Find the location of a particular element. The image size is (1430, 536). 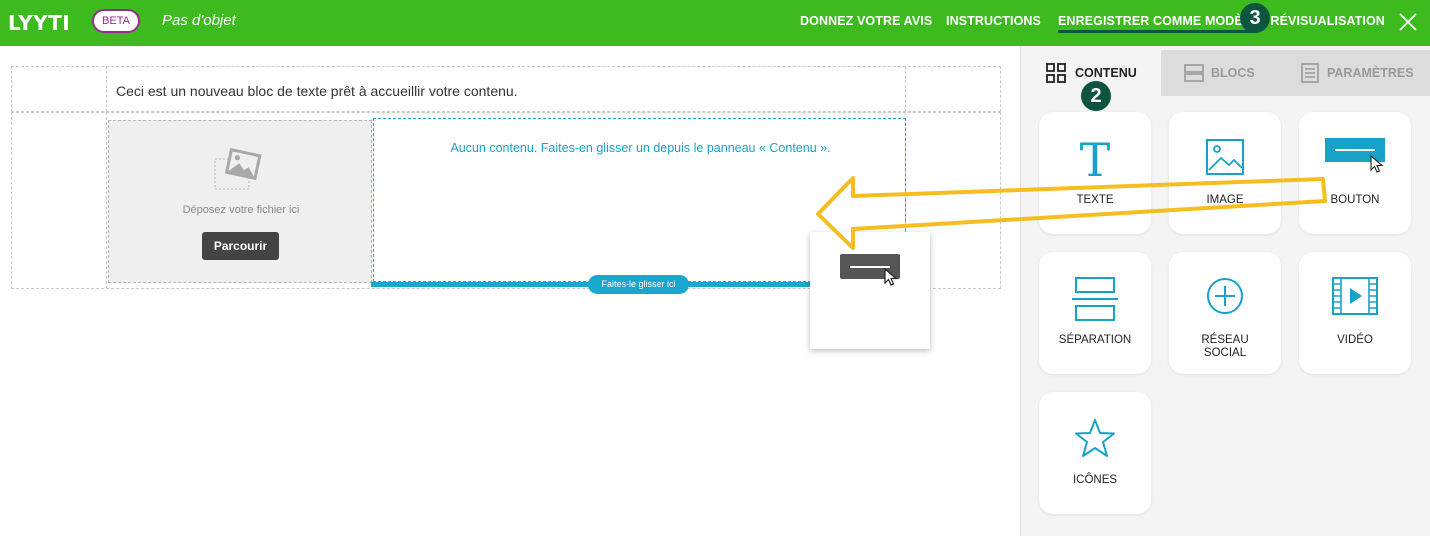

content-item-button: BOUTON is located at coordinates (1355, 173).